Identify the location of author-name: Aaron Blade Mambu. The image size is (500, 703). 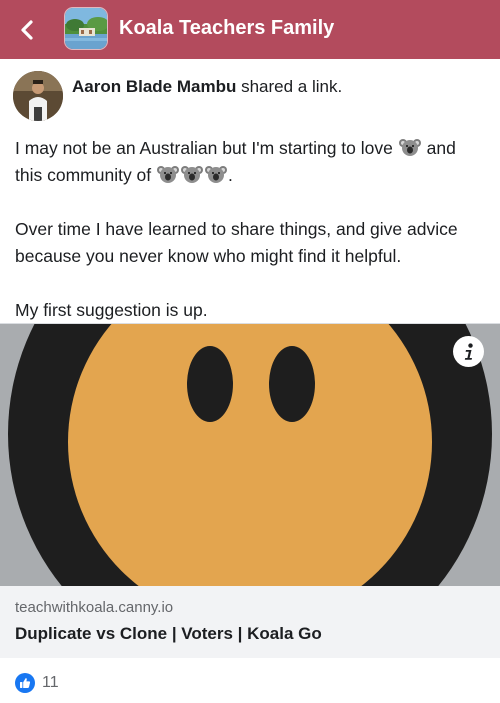
(154, 86).